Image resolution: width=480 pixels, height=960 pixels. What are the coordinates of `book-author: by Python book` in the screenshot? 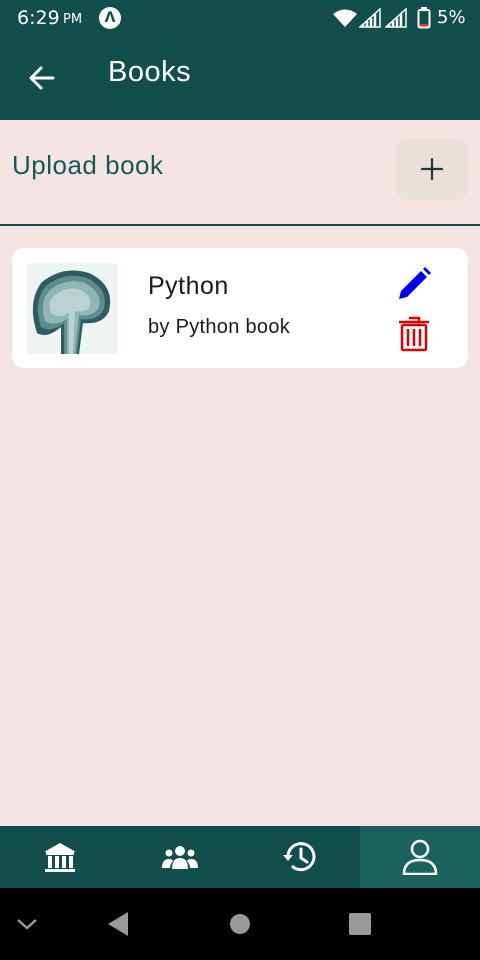 It's located at (219, 327).